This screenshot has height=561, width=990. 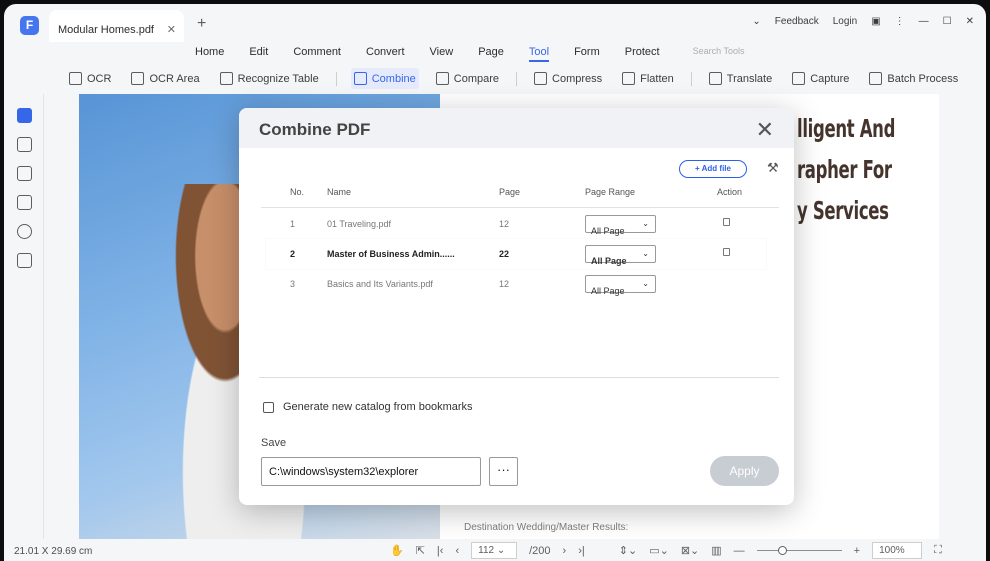 I want to click on apply-button: Apply, so click(x=744, y=471).